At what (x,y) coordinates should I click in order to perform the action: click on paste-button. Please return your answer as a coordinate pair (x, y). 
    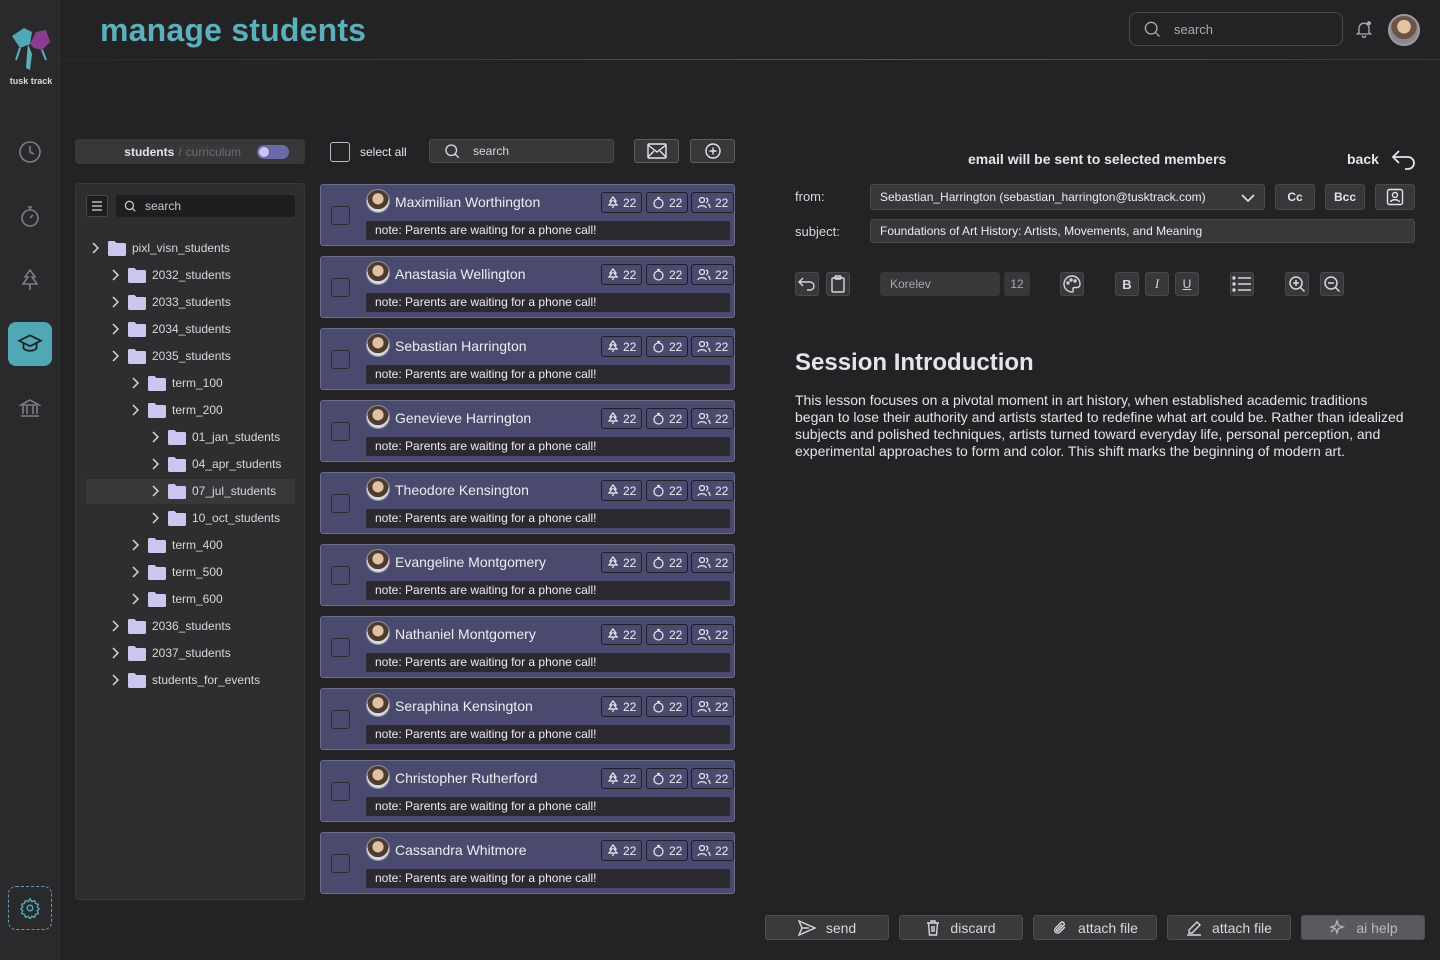
    Looking at the image, I should click on (838, 284).